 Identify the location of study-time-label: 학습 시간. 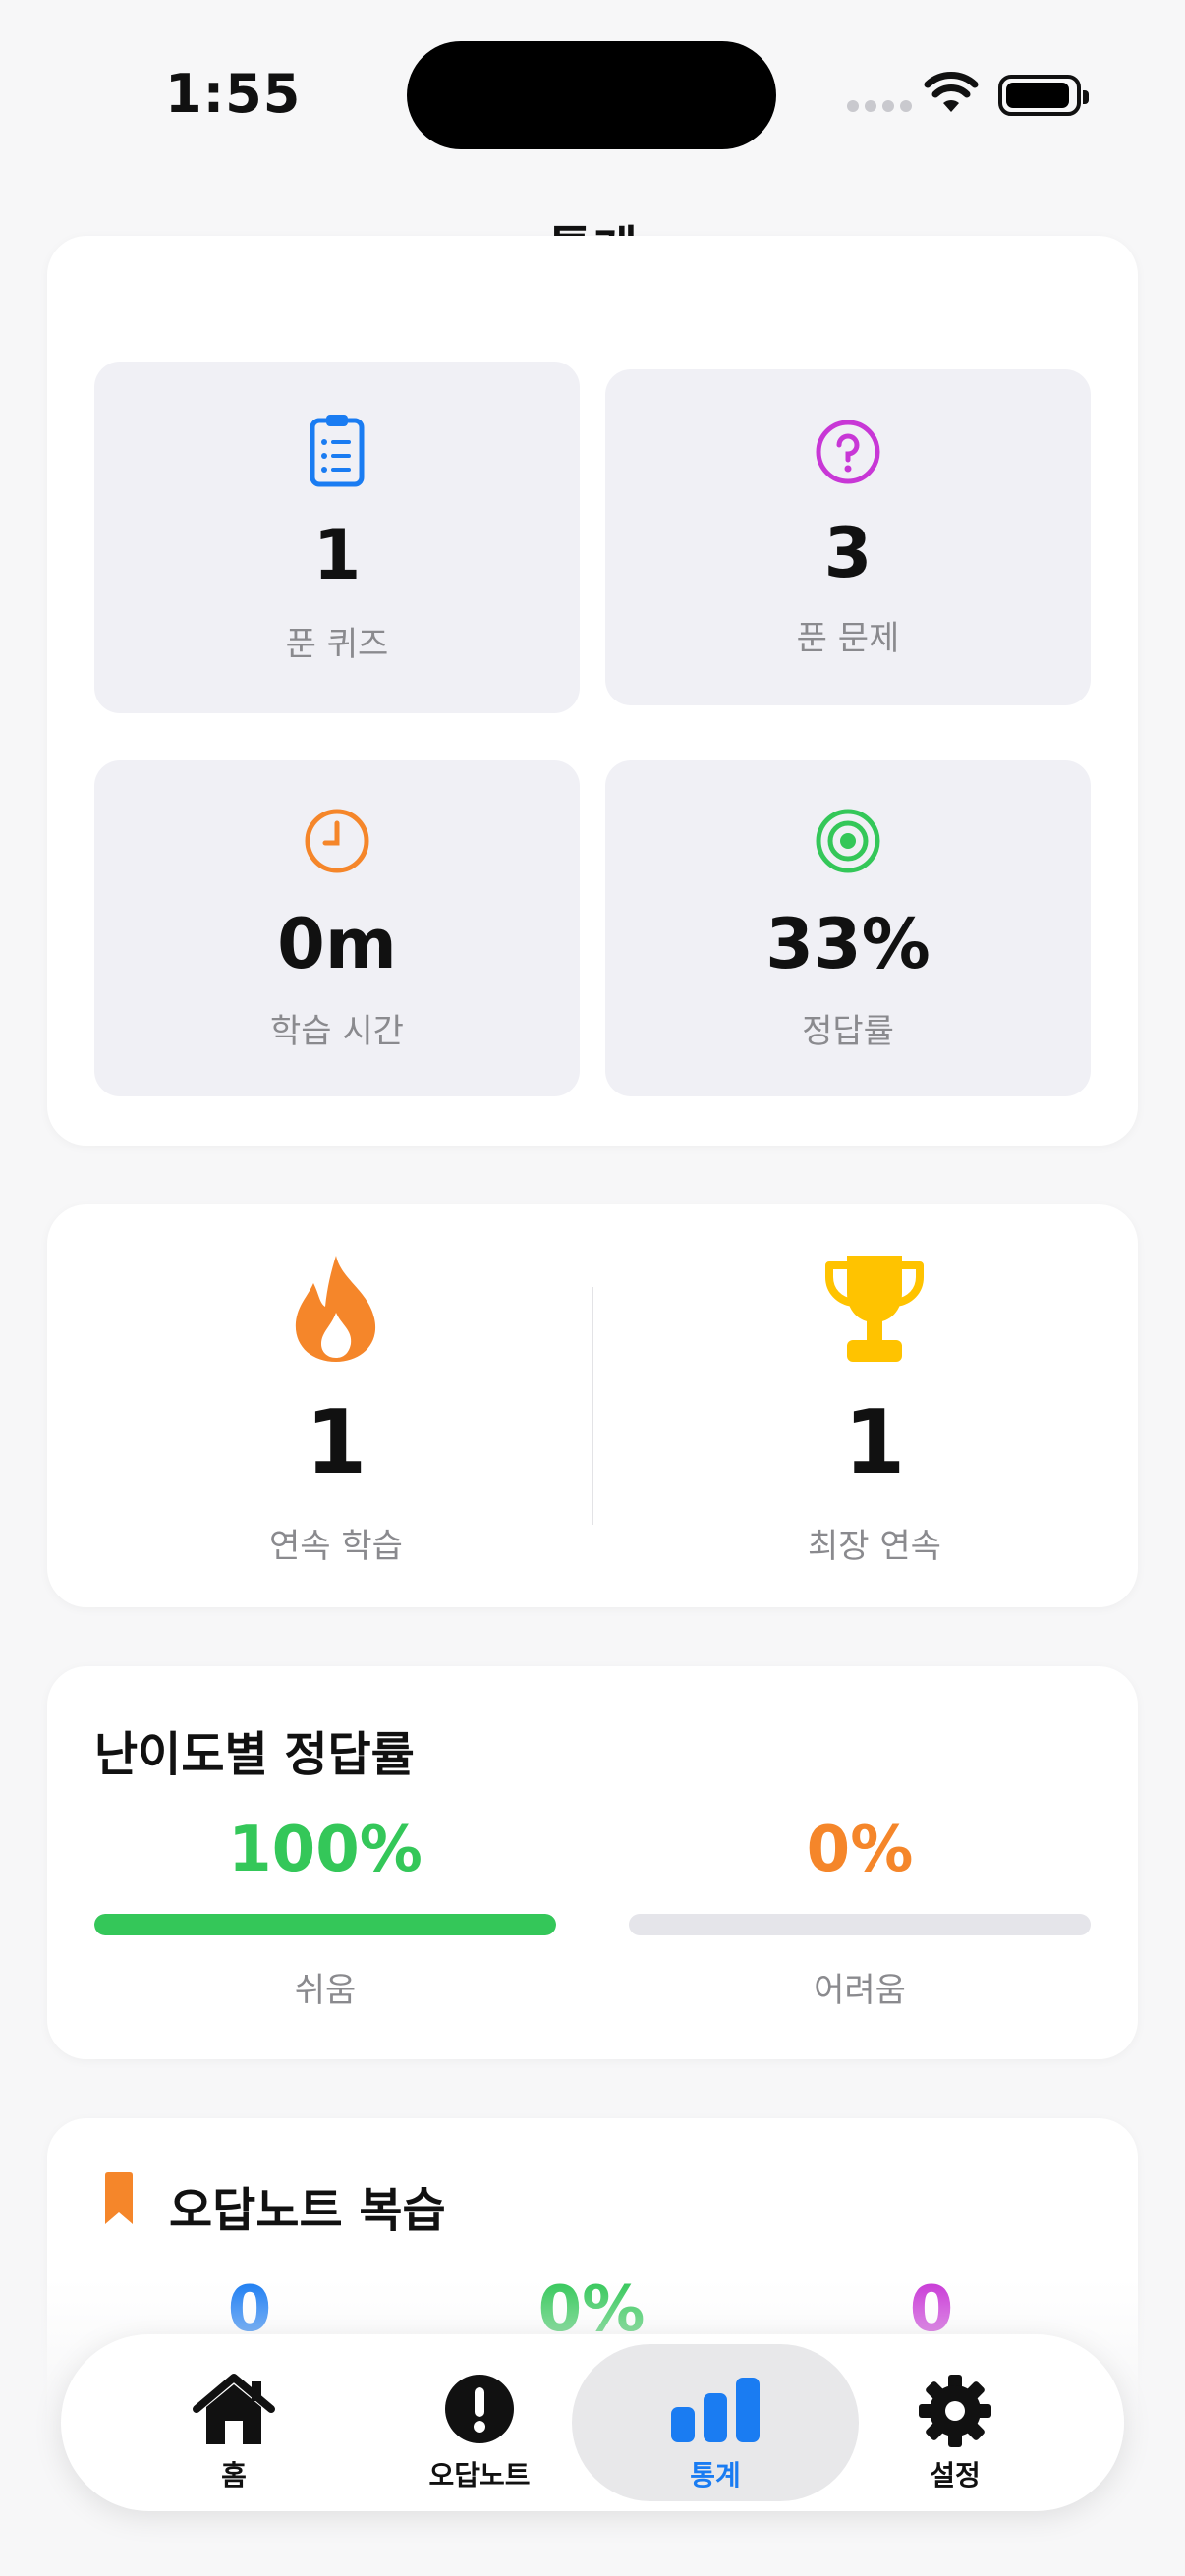
(337, 1031).